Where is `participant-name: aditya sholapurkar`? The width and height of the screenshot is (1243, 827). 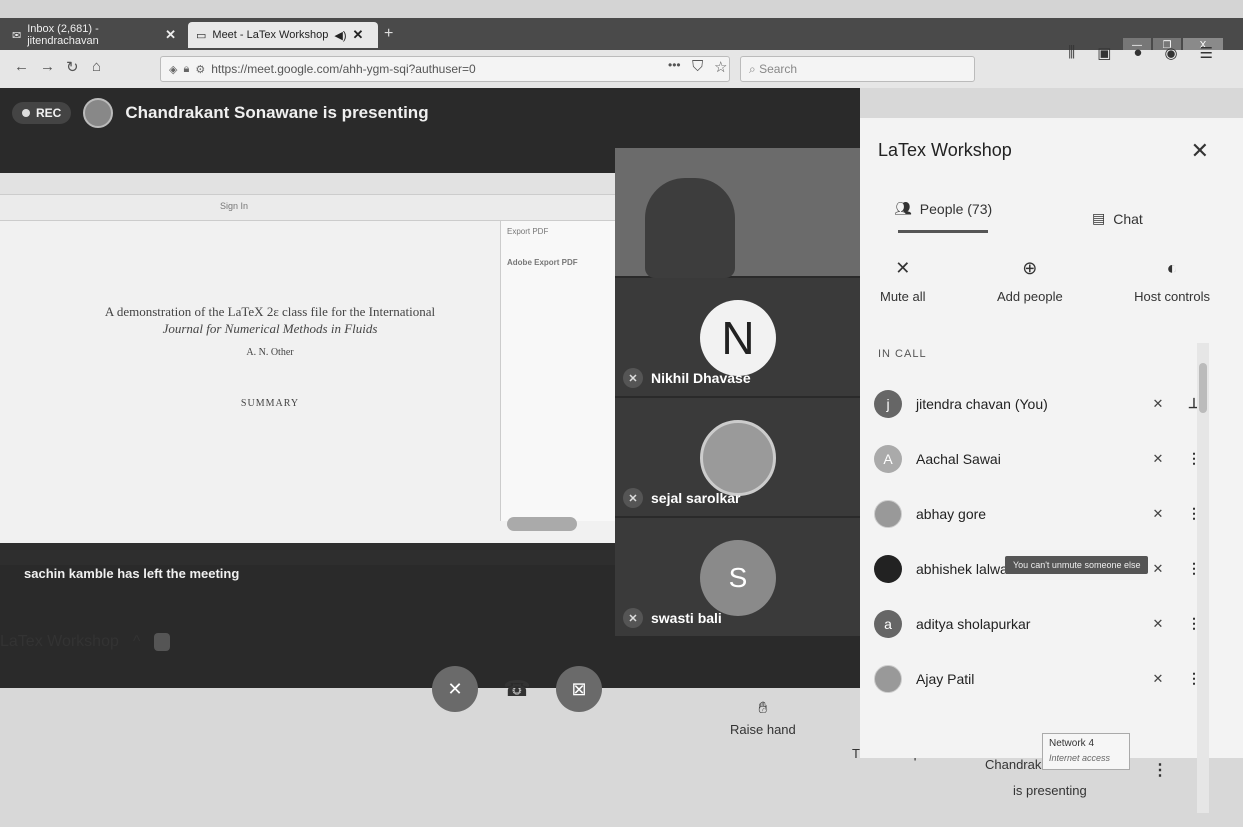
participant-name: aditya sholapurkar is located at coordinates (973, 623).